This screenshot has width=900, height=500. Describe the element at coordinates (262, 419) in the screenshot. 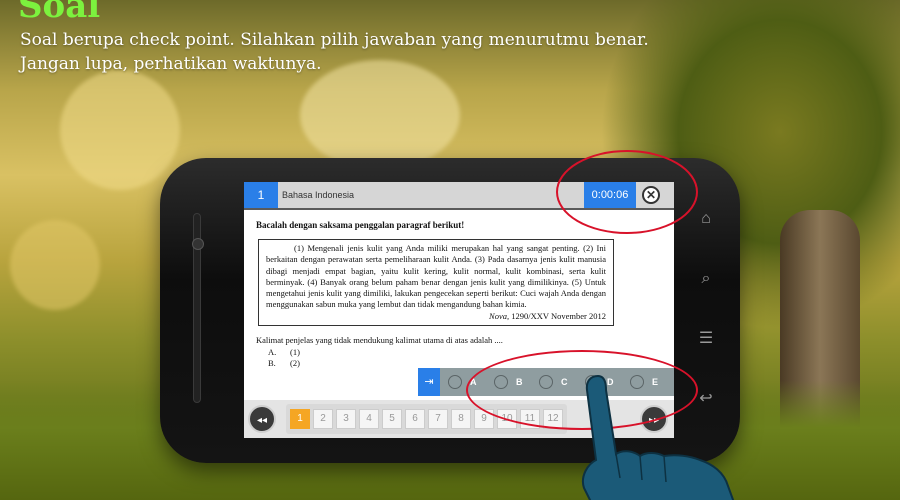

I see `previous-icon: ◂◂` at that location.